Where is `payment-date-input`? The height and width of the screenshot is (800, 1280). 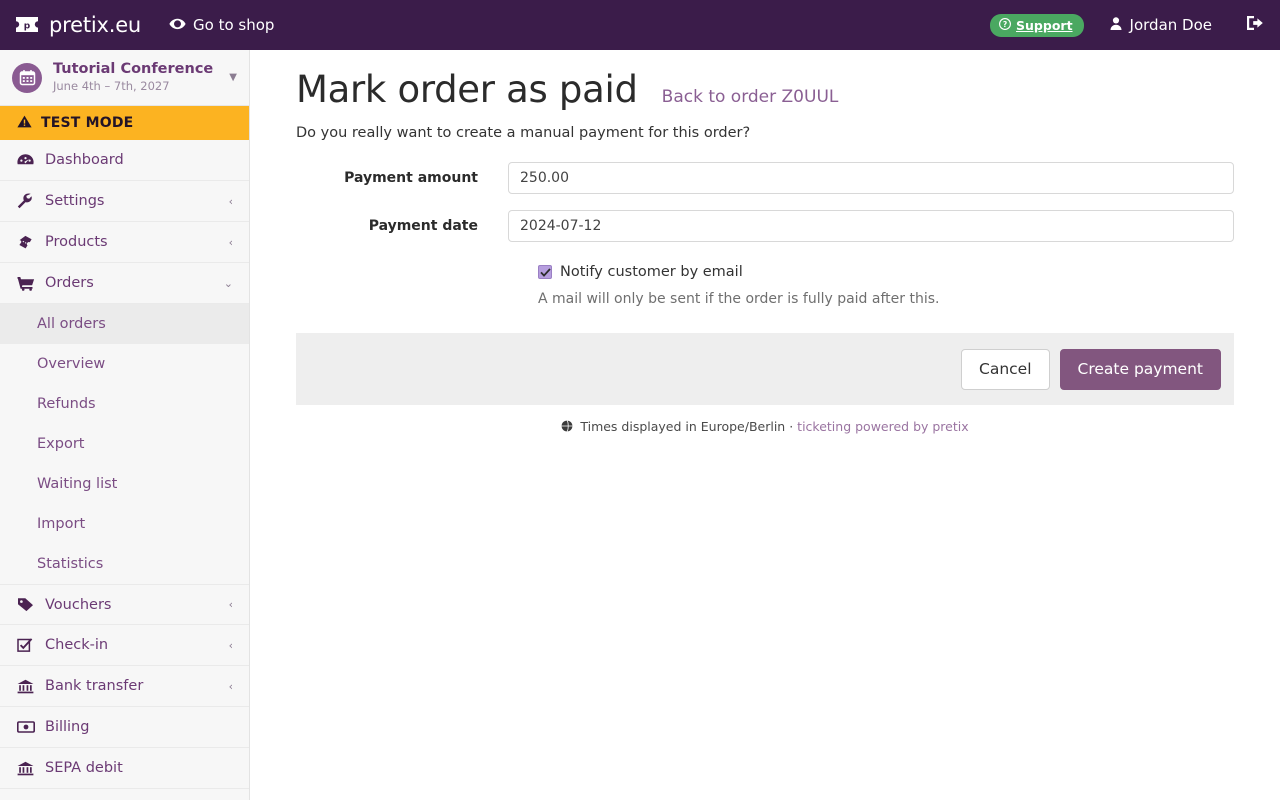
payment-date-input is located at coordinates (871, 226).